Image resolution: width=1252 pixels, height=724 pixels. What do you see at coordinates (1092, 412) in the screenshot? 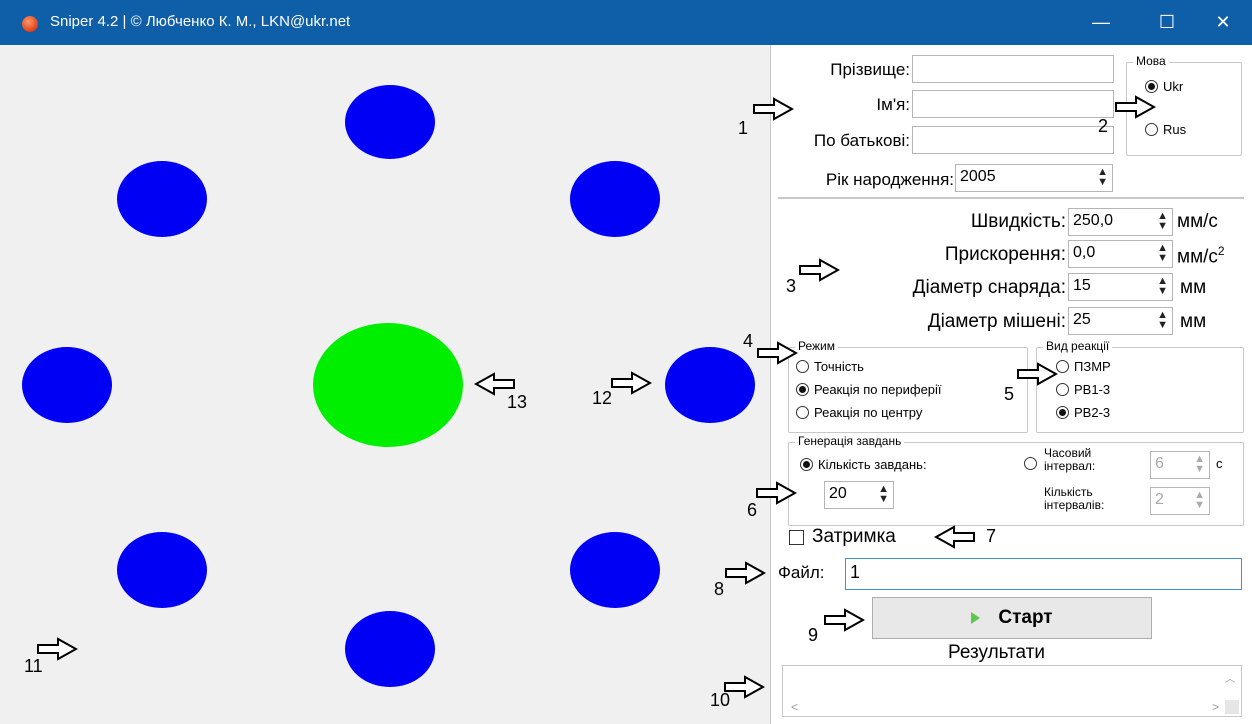
I see `reaction-rv23-label: РВ2-3` at bounding box center [1092, 412].